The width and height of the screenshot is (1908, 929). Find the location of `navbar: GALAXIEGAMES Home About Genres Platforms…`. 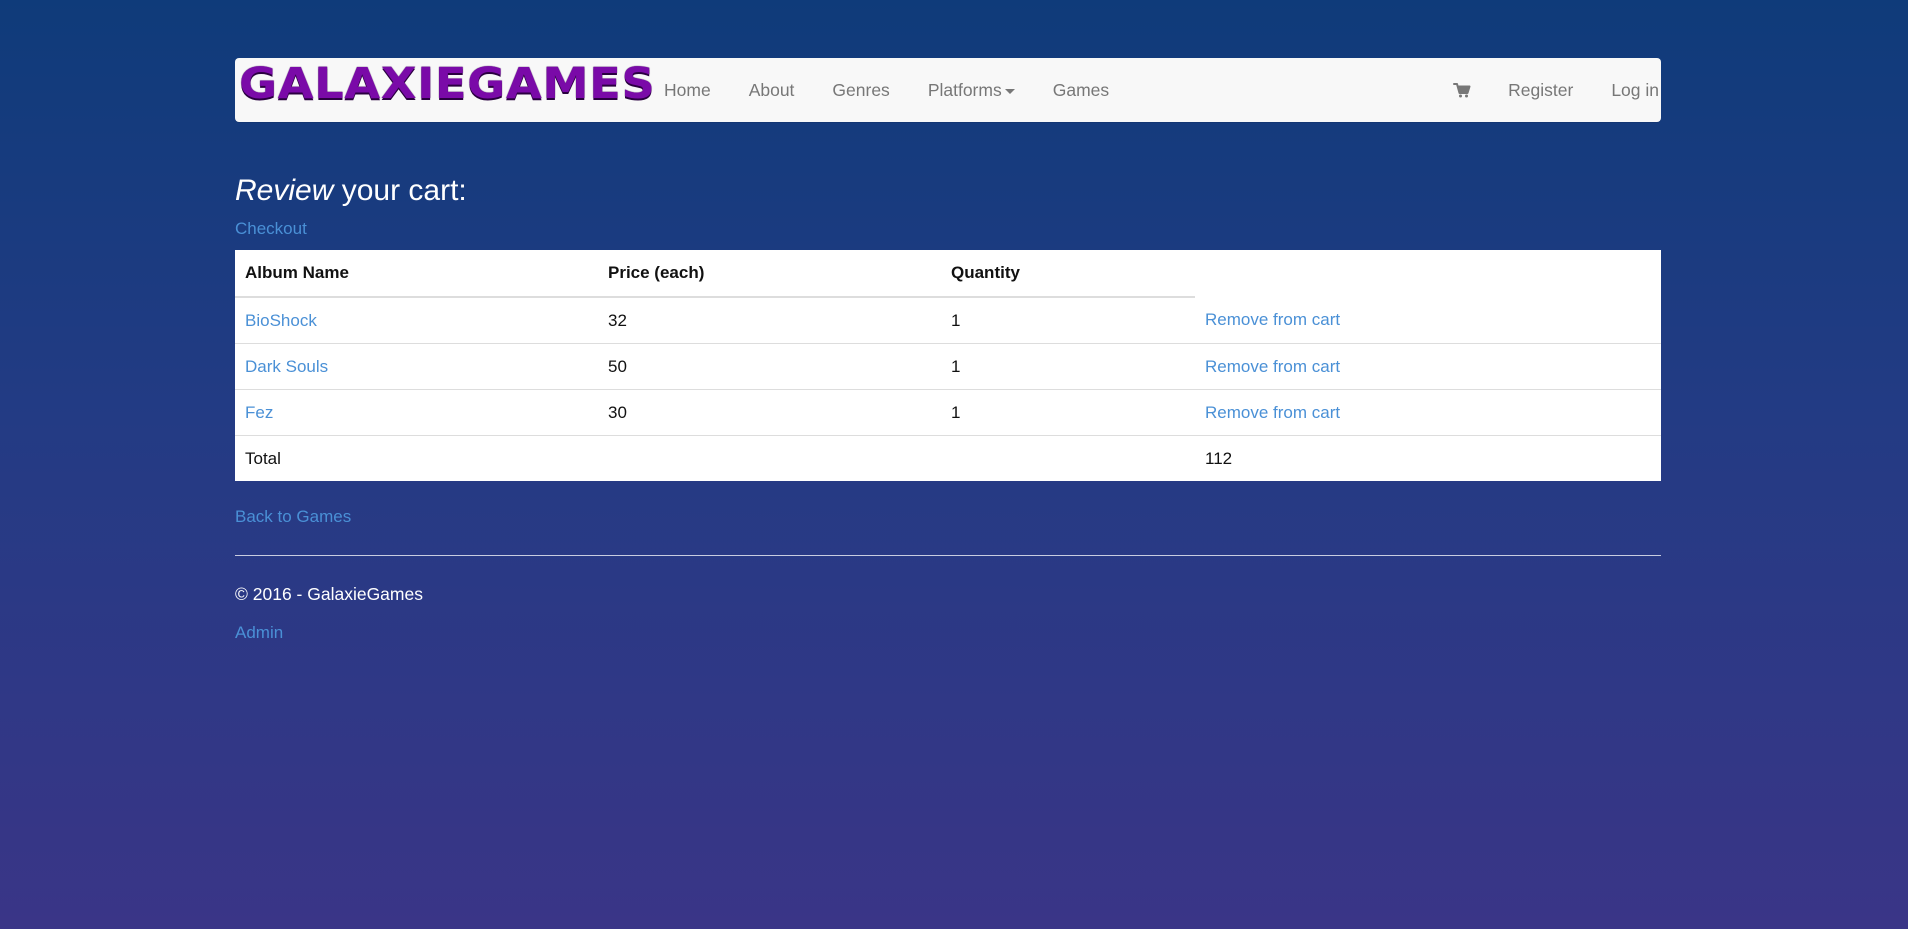

navbar: GALAXIEGAMES Home About Genres Platforms… is located at coordinates (948, 90).